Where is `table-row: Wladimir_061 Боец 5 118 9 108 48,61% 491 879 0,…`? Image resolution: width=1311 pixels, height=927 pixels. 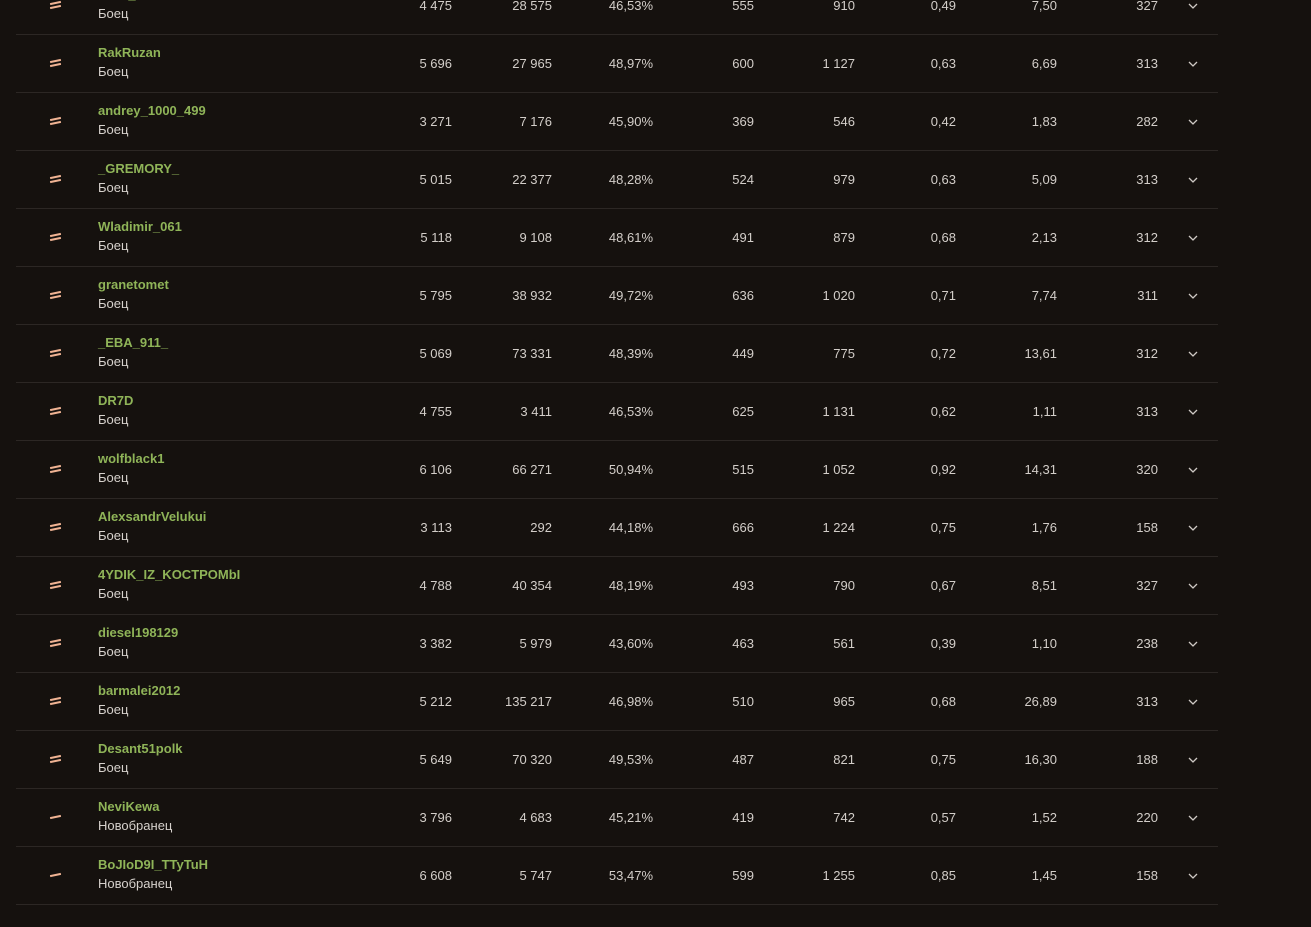
table-row: Wladimir_061 Боец 5 118 9 108 48,61% 491 879 0,… is located at coordinates (617, 238).